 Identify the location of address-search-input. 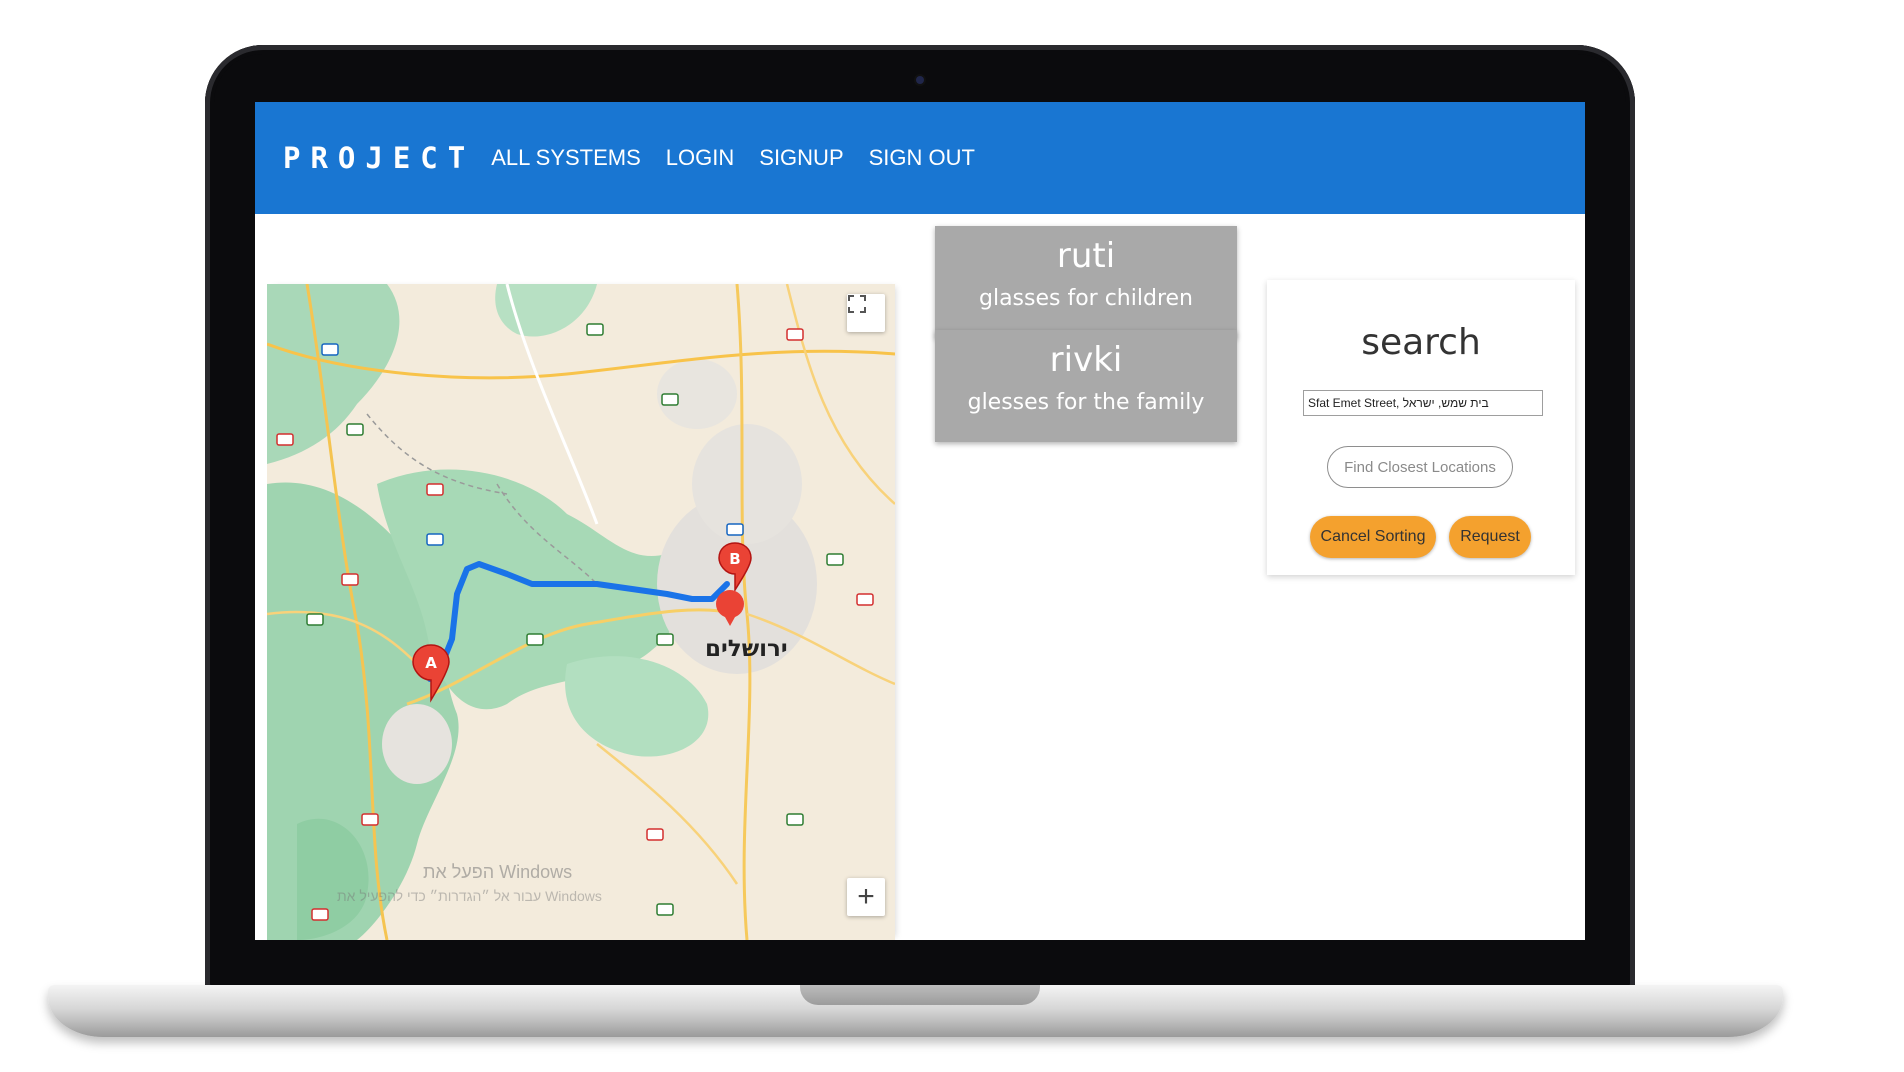
(1423, 403).